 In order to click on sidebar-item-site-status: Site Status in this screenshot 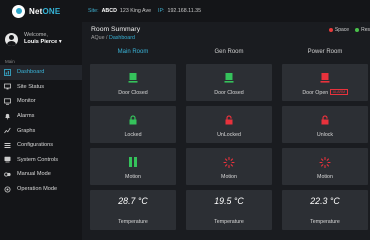, I will do `click(41, 87)`.